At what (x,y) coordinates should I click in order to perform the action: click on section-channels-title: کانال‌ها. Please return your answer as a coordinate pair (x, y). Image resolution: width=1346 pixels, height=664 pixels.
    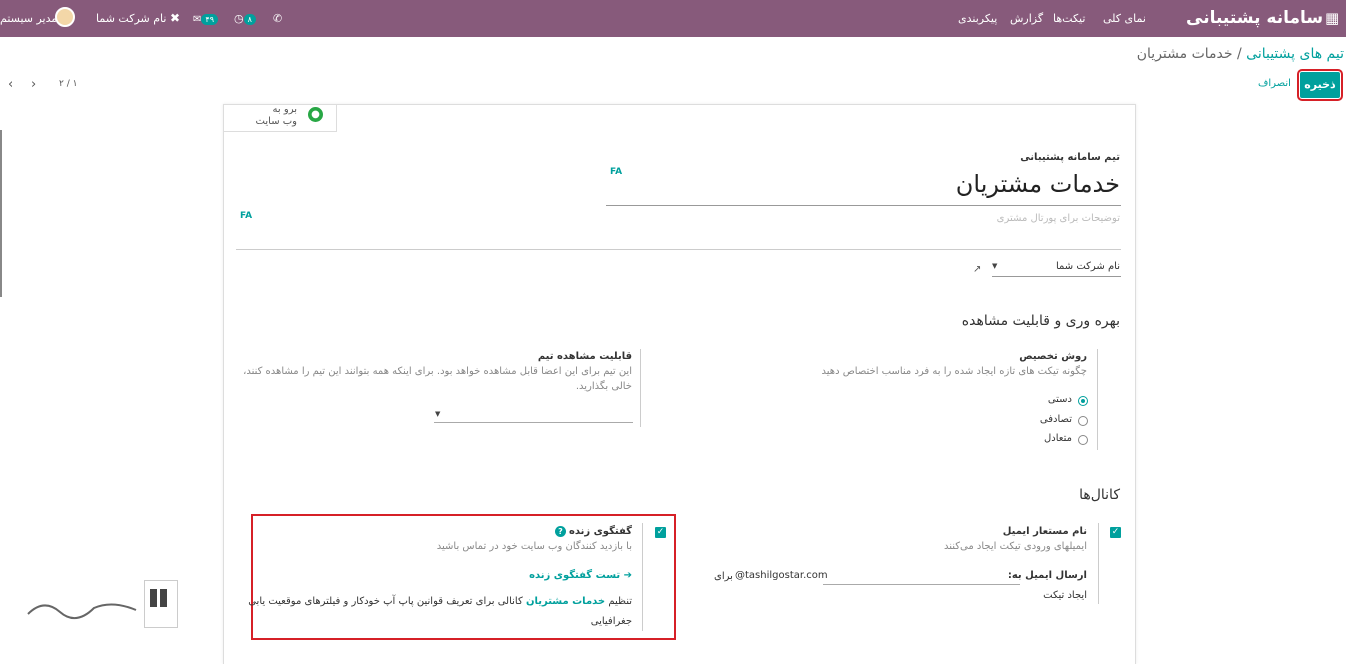
    Looking at the image, I should click on (1099, 495).